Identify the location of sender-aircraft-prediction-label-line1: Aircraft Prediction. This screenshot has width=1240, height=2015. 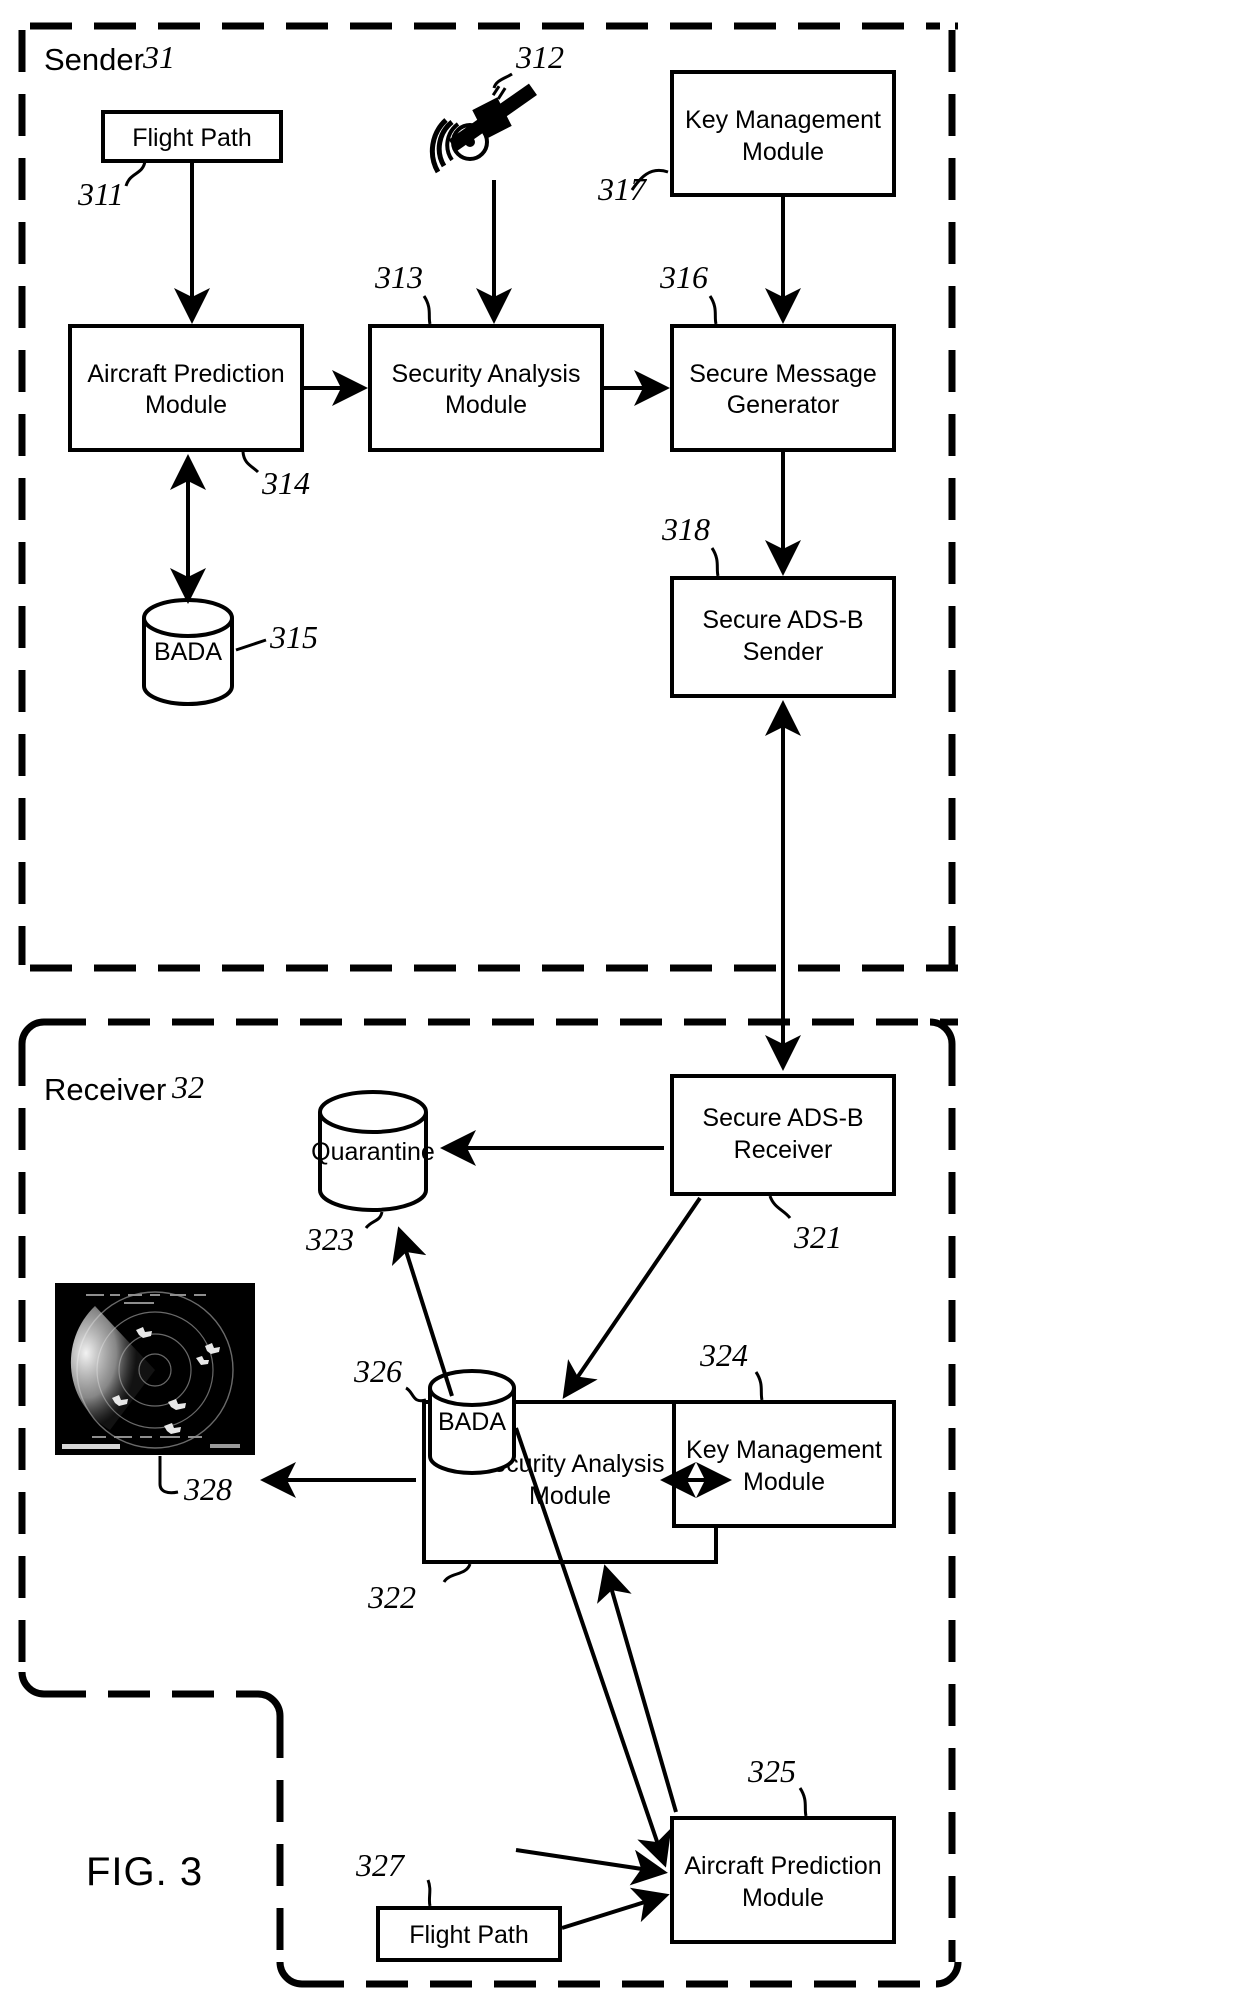
(185, 374).